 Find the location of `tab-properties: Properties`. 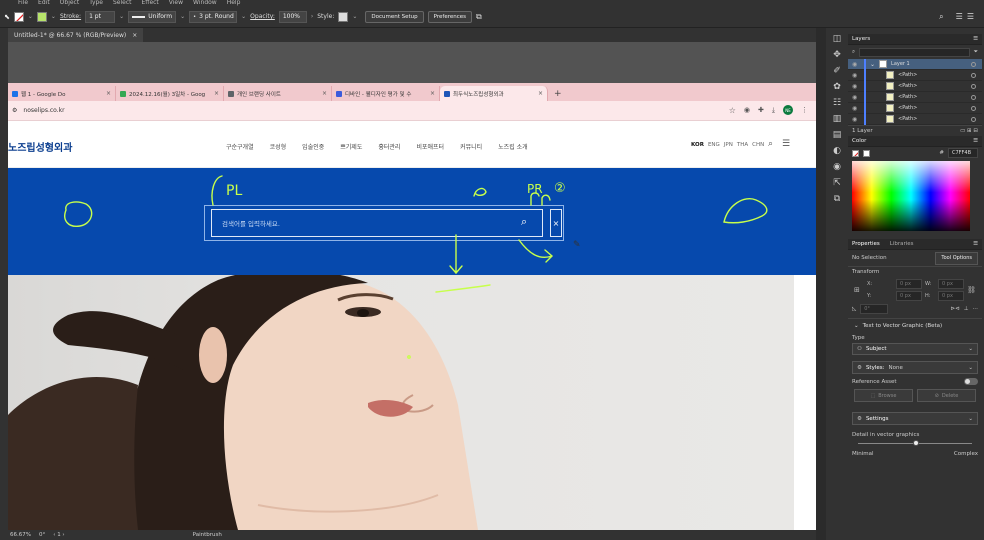

tab-properties: Properties is located at coordinates (866, 244).